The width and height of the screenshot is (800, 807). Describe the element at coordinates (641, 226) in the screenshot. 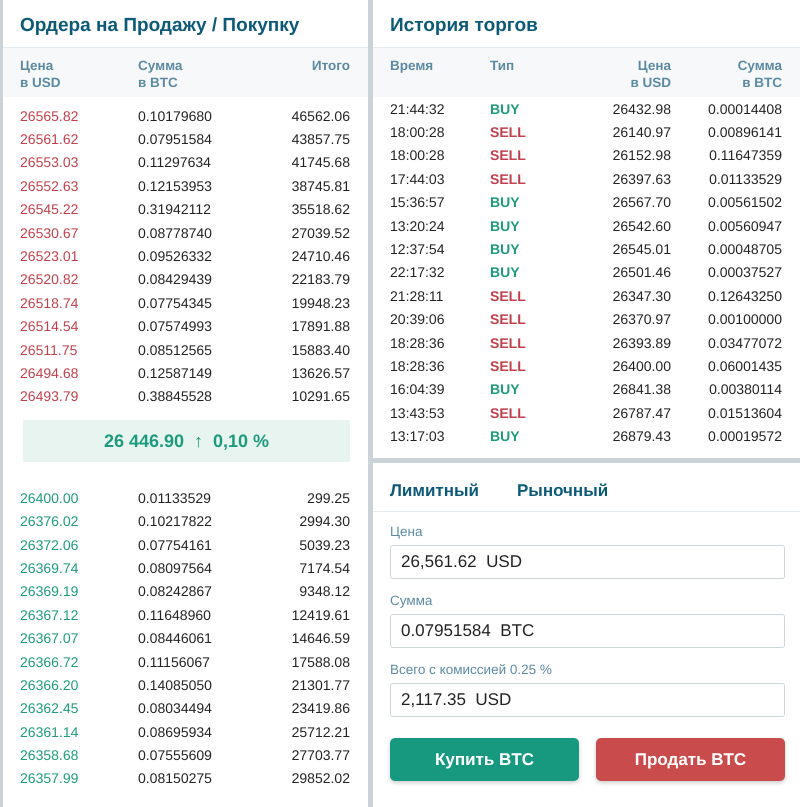

I see `price-cell-text: 26542.60` at that location.